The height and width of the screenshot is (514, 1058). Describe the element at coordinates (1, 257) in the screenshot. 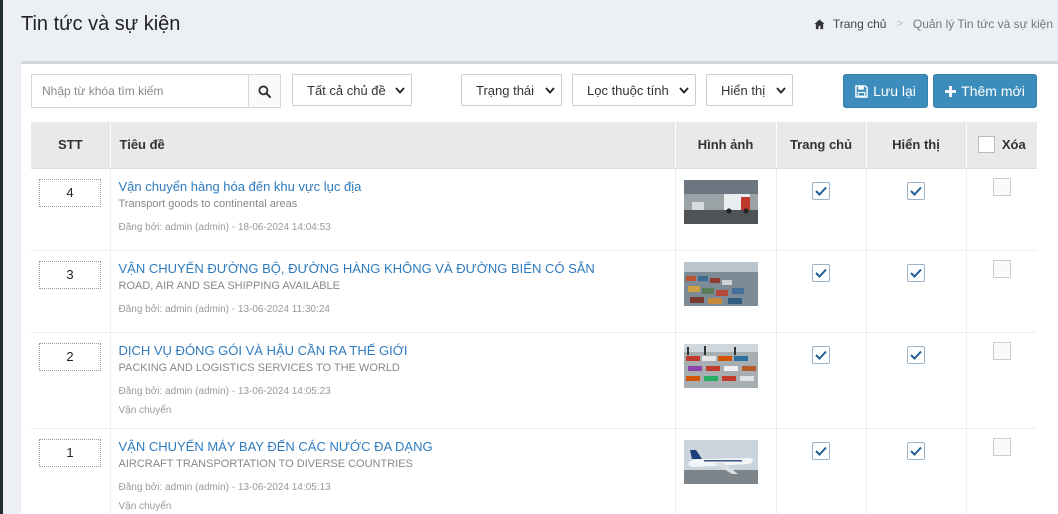

I see `sidebar-edge` at that location.